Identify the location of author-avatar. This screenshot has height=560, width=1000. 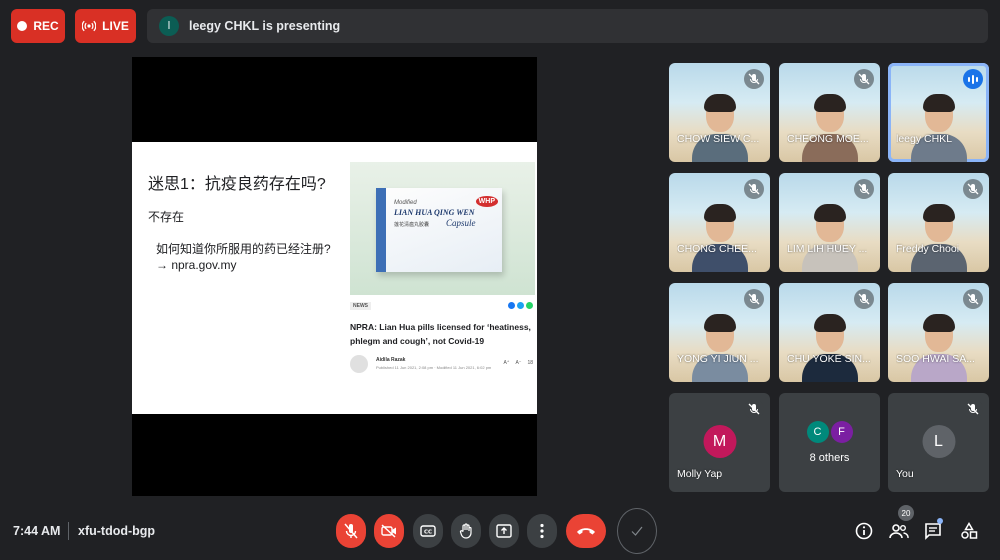
(359, 364).